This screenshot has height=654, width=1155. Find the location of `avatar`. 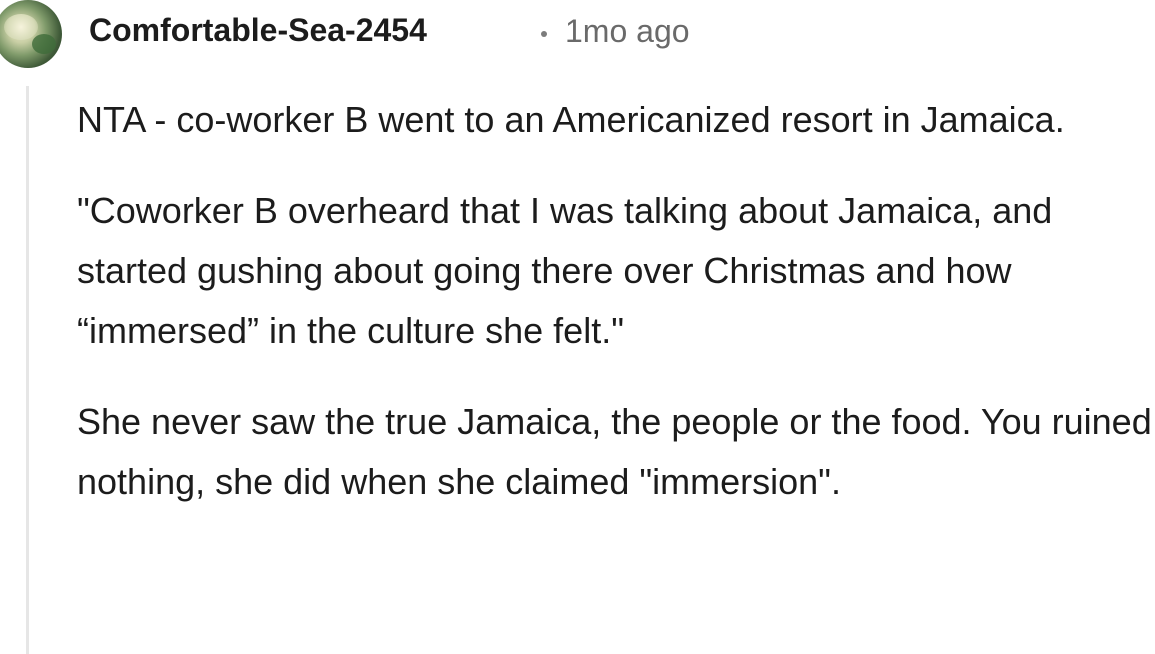

avatar is located at coordinates (31, 34).